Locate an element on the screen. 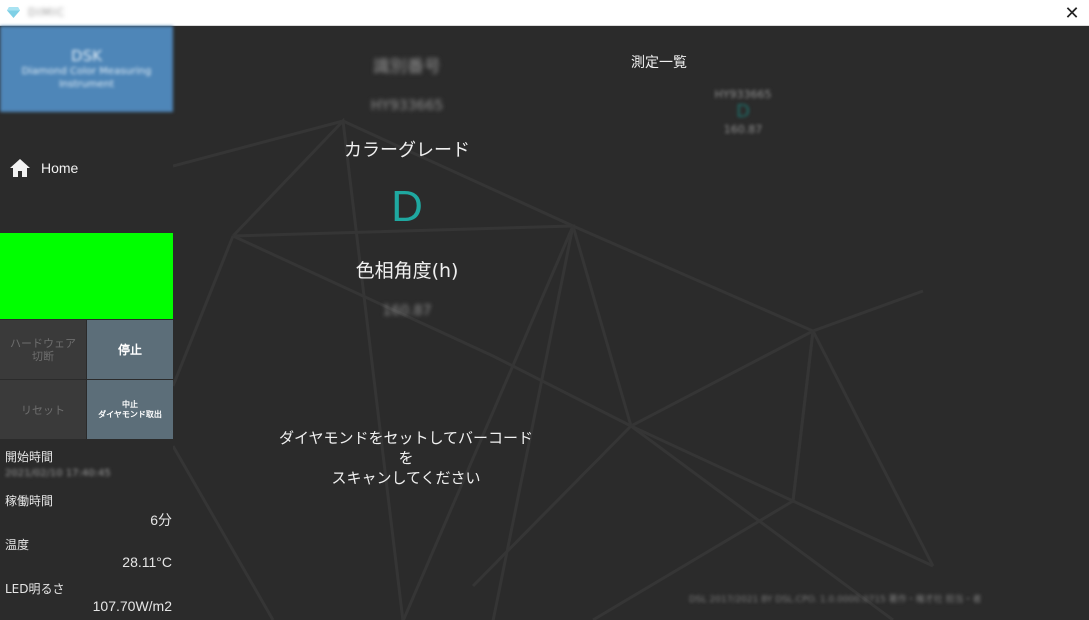 The height and width of the screenshot is (620, 1089). window-title: DIMIC is located at coordinates (47, 12).